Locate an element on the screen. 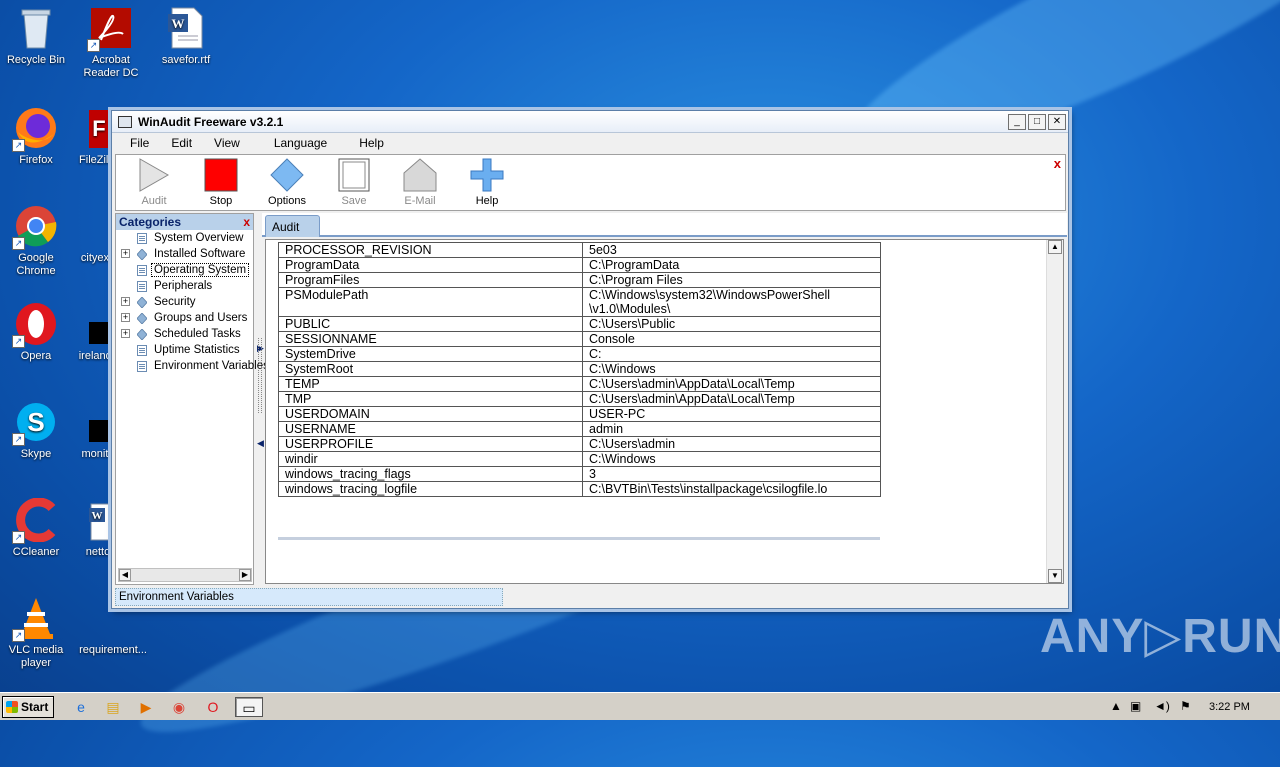  scroll-down-arrow-icon: ▼ is located at coordinates (1055, 576).